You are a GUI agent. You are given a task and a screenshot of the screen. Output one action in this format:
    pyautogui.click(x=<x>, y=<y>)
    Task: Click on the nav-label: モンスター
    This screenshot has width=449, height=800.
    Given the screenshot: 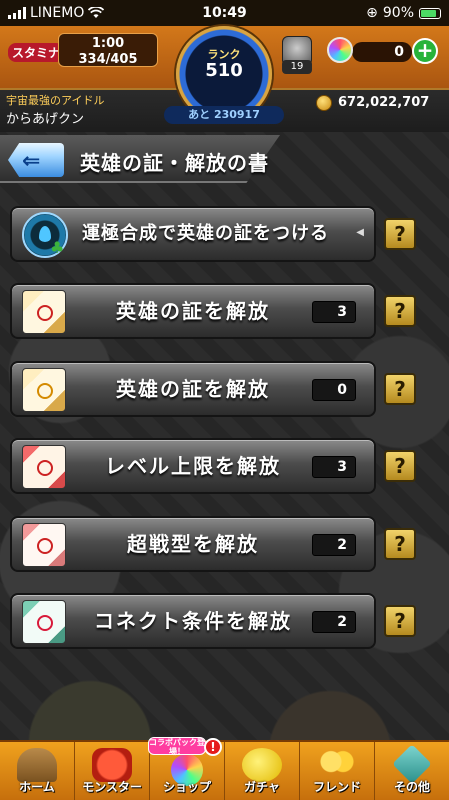 What is the action you would take?
    pyautogui.click(x=112, y=787)
    